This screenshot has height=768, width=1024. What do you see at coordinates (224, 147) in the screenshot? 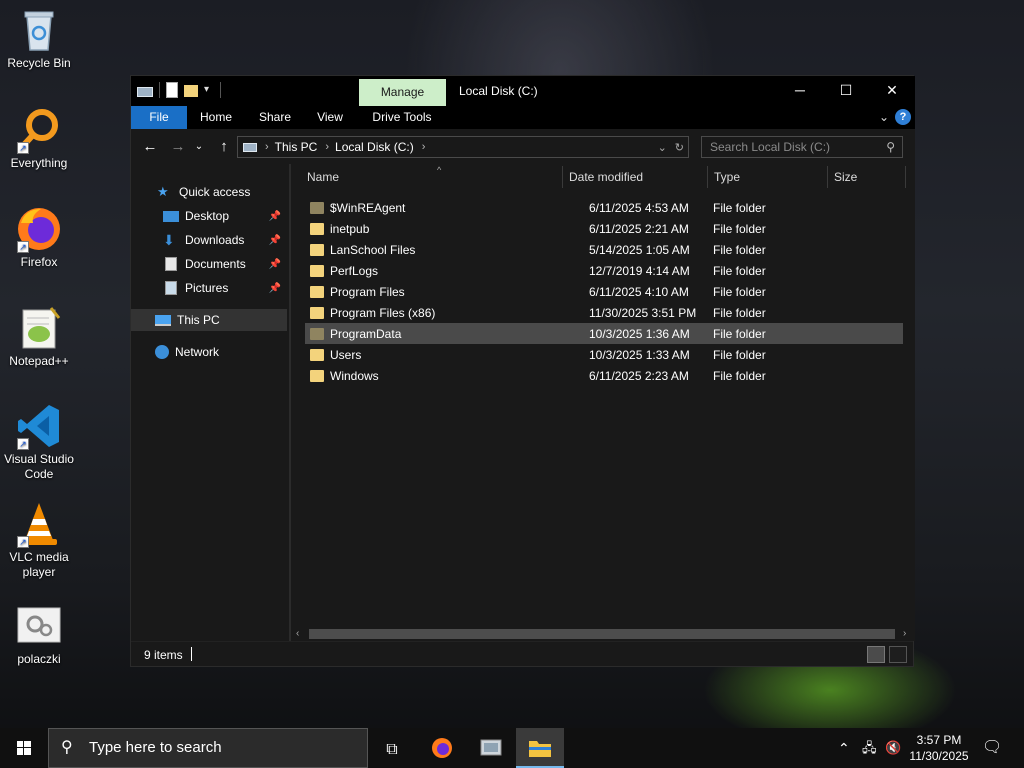
I see `up-button: ↑` at bounding box center [224, 147].